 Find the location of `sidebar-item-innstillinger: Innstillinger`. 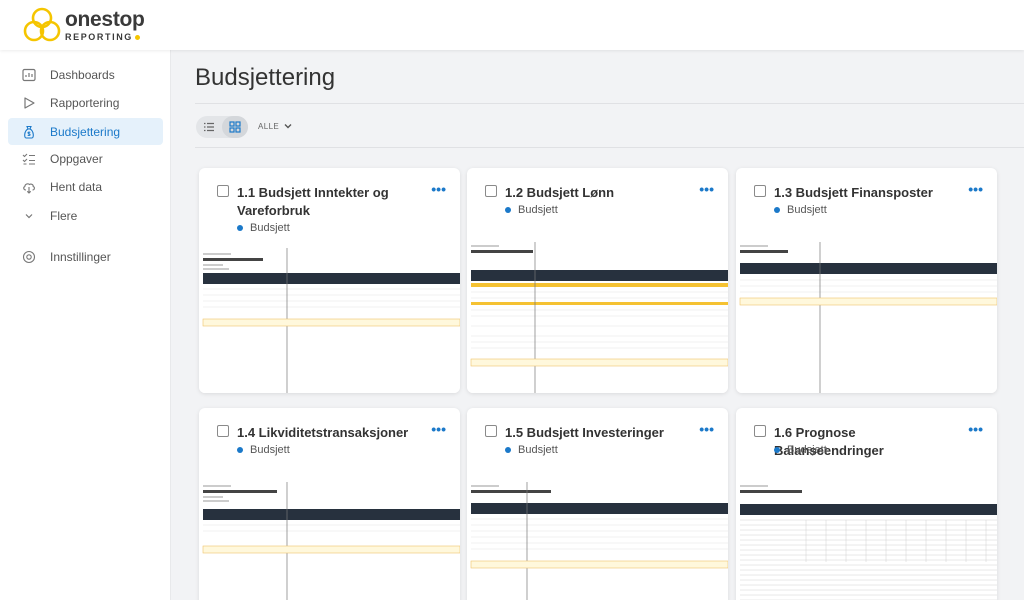

sidebar-item-innstillinger: Innstillinger is located at coordinates (85, 256).